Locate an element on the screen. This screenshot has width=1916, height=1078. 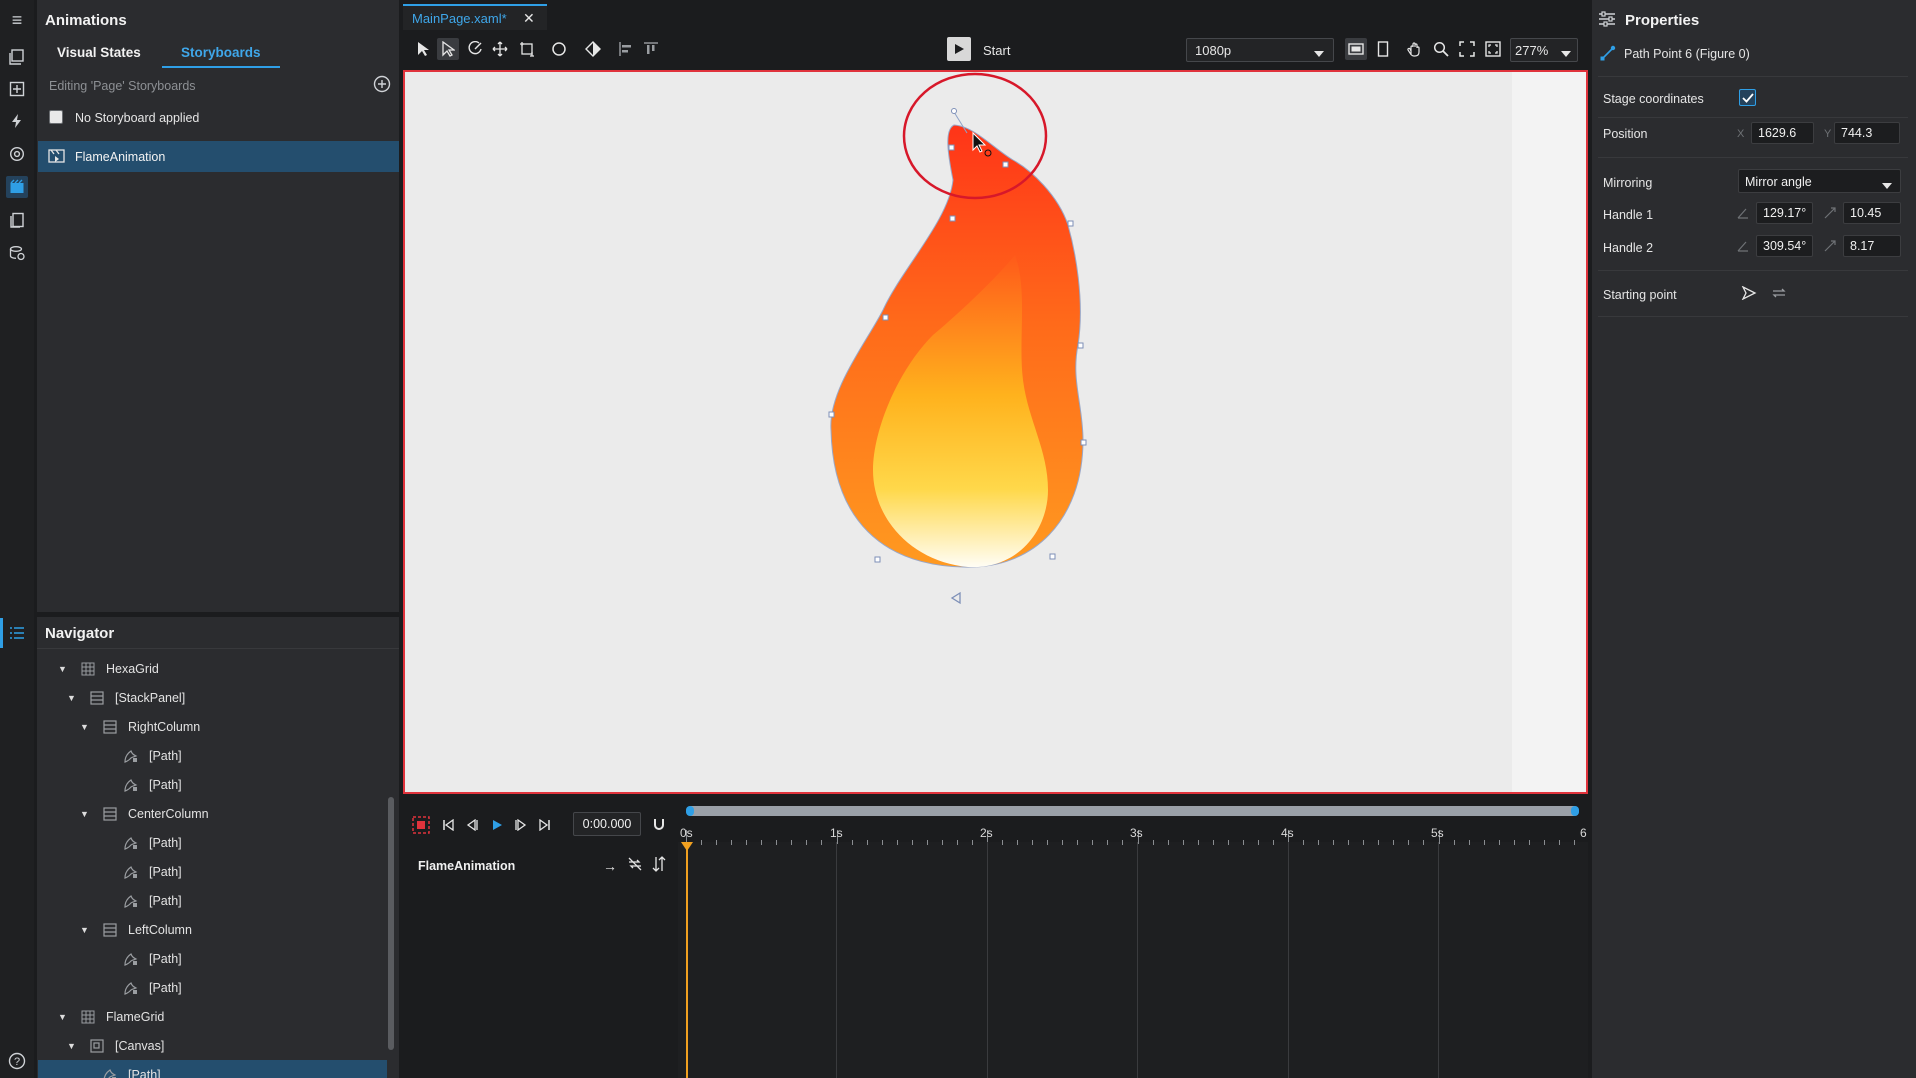
properties-subject: Path Point 6 (Figure 0) is located at coordinates (1687, 54).